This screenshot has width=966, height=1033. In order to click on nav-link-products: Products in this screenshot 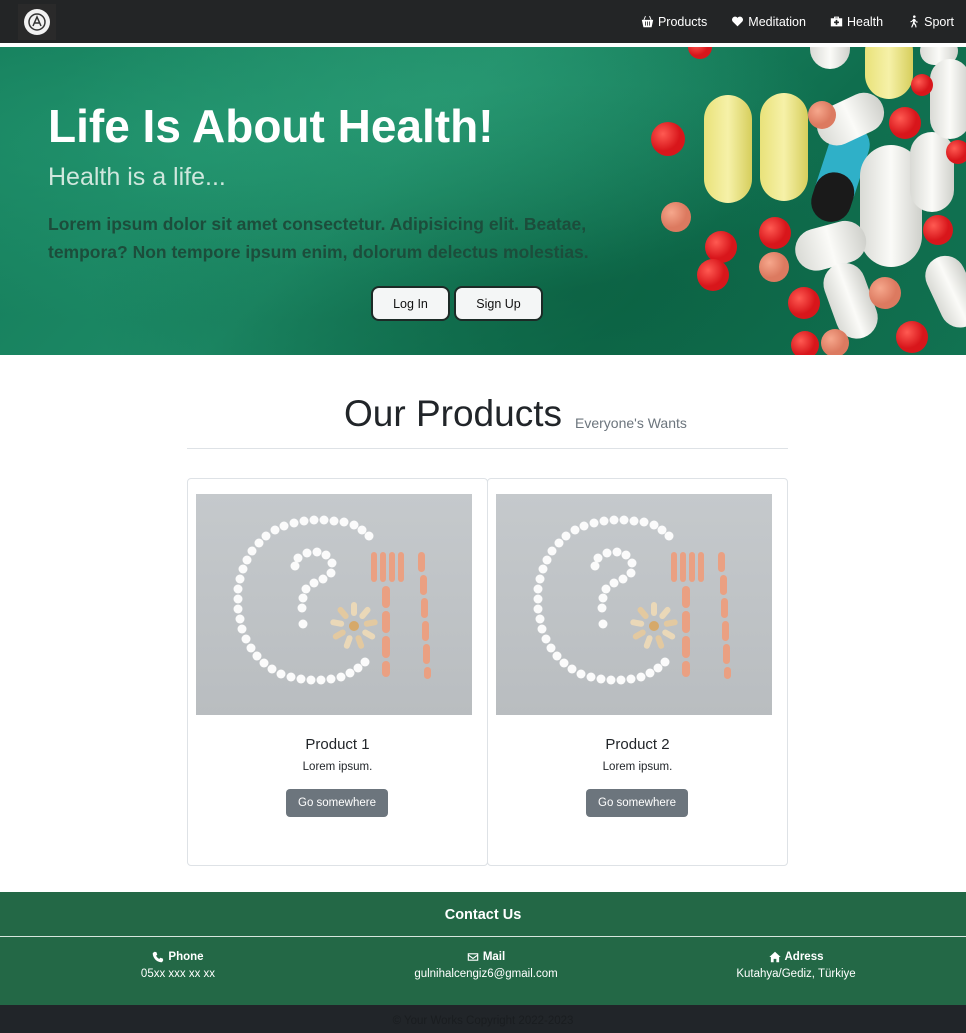, I will do `click(674, 22)`.